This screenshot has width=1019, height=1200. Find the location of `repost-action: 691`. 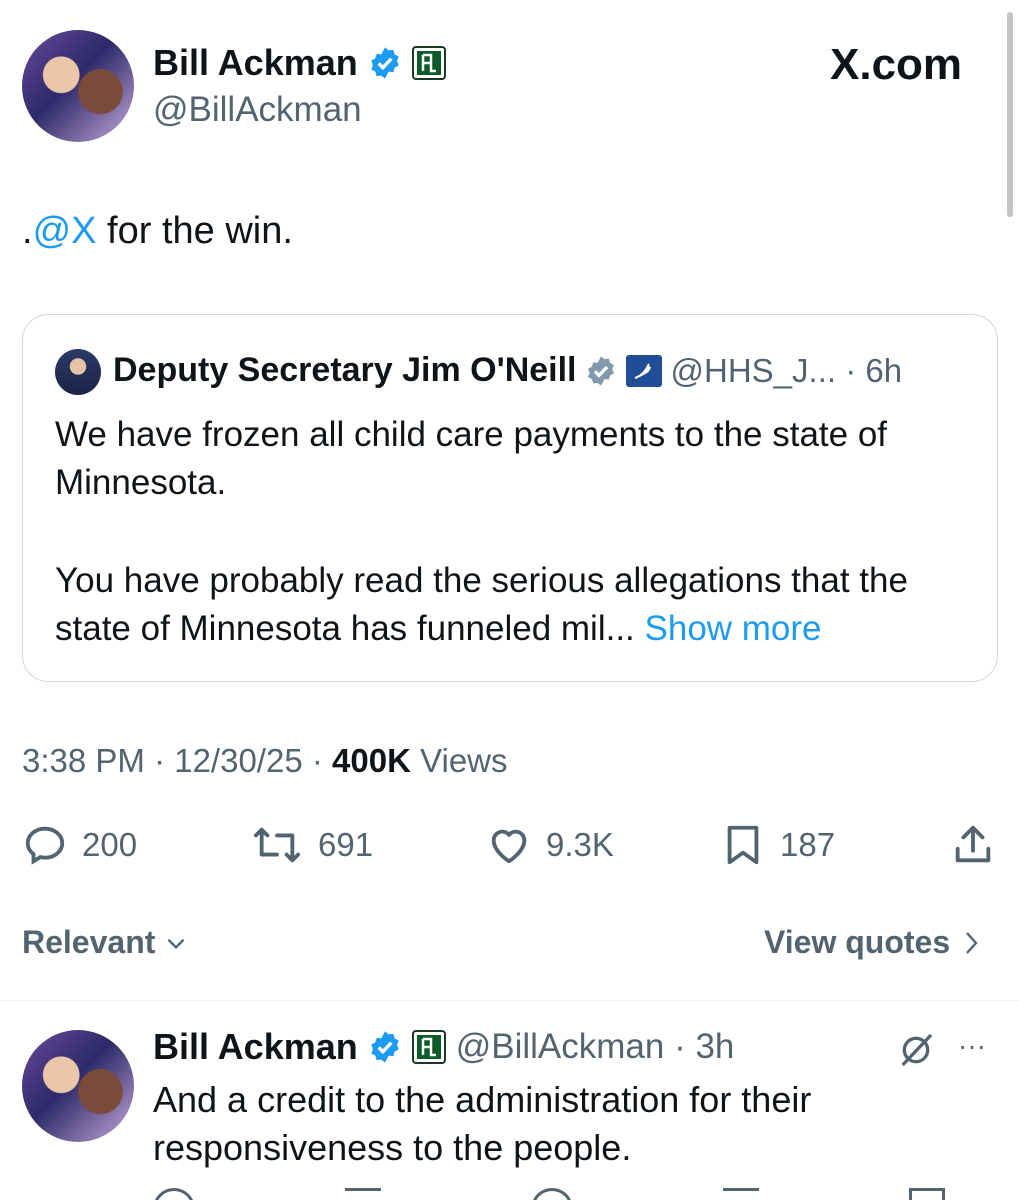

repost-action: 691 is located at coordinates (311, 845).